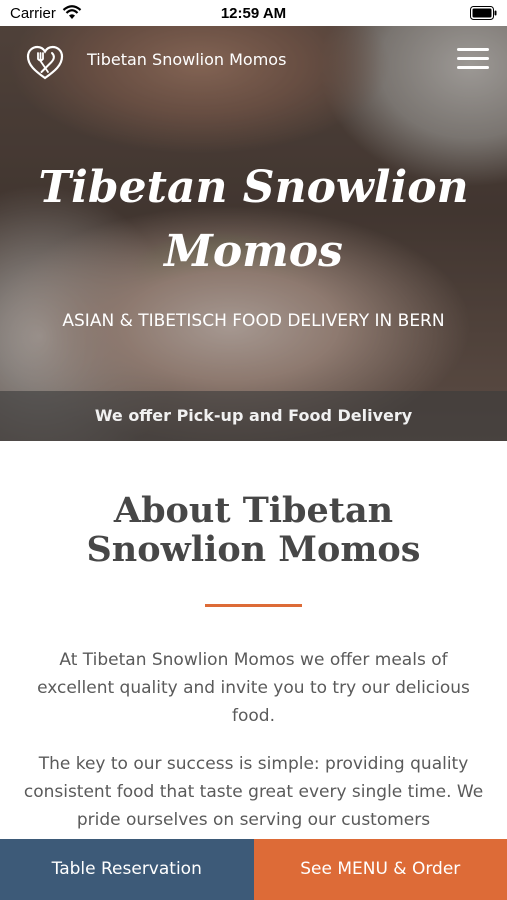 This screenshot has height=900, width=507. Describe the element at coordinates (253, 605) in the screenshot. I see `section-divider` at that location.